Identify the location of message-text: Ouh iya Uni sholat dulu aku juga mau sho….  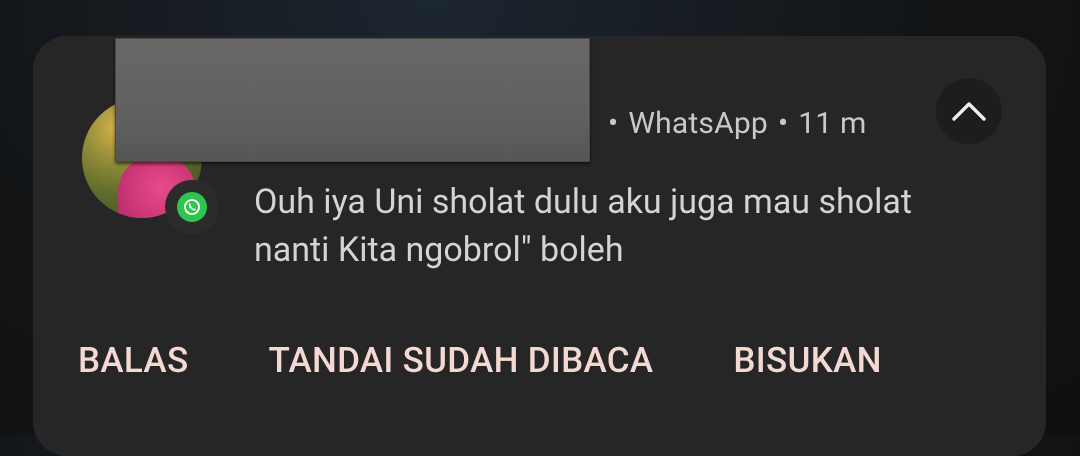
(583, 226).